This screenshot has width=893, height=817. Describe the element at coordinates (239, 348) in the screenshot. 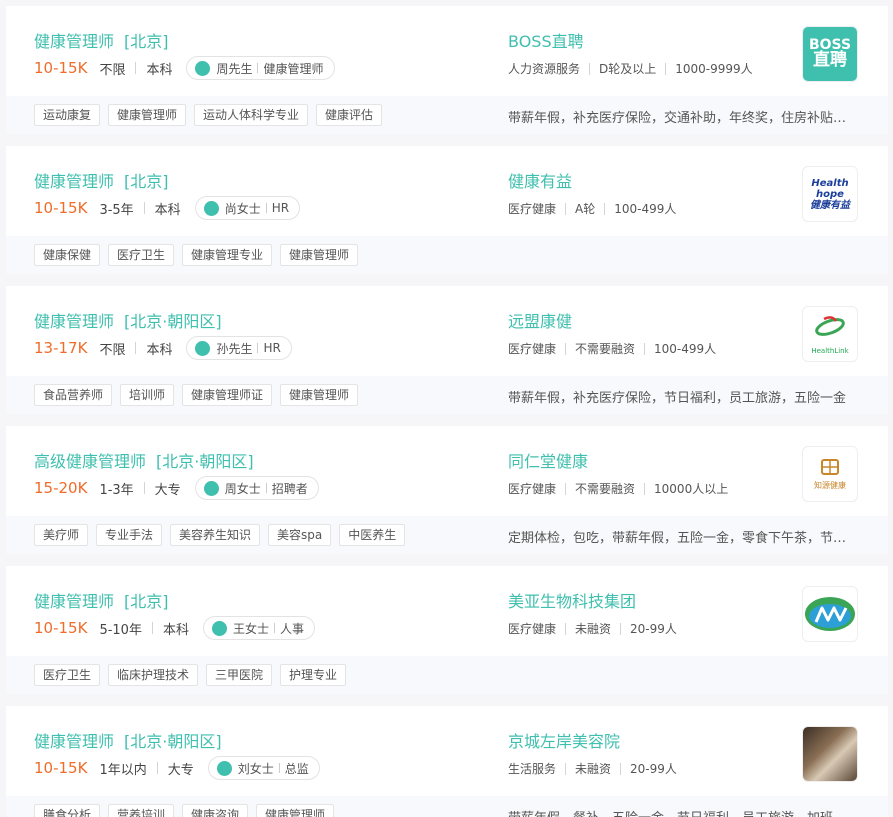

I see `recruiter-chat-button: 孙先生 HR` at that location.